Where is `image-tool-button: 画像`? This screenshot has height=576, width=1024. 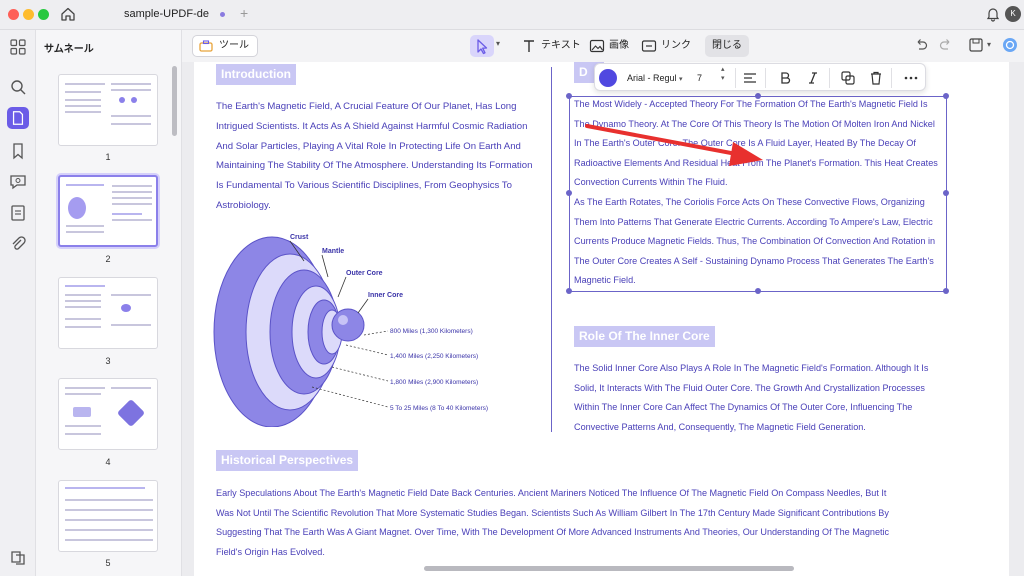
image-tool-button: 画像 is located at coordinates (609, 46).